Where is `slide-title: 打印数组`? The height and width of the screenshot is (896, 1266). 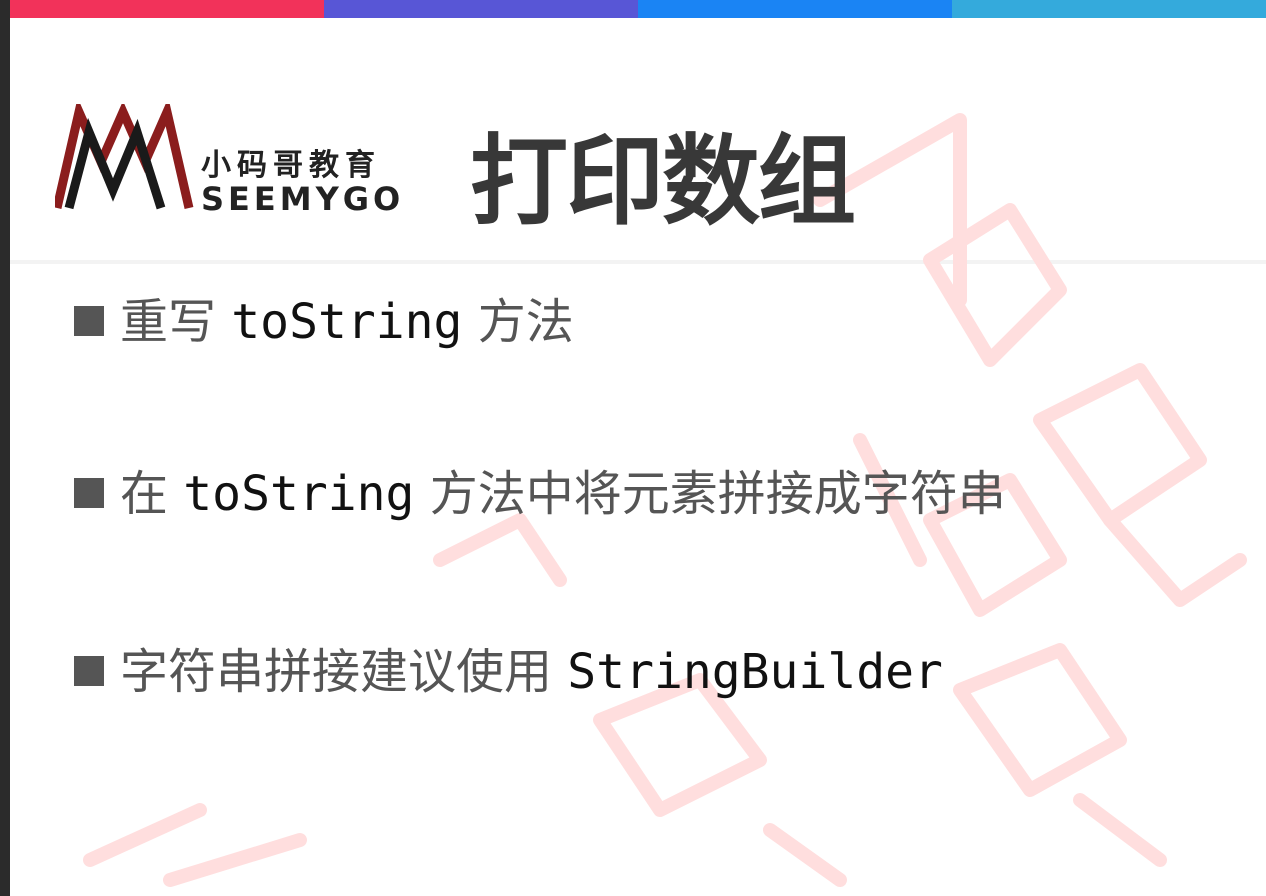
slide-title: 打印数组 is located at coordinates (663, 182).